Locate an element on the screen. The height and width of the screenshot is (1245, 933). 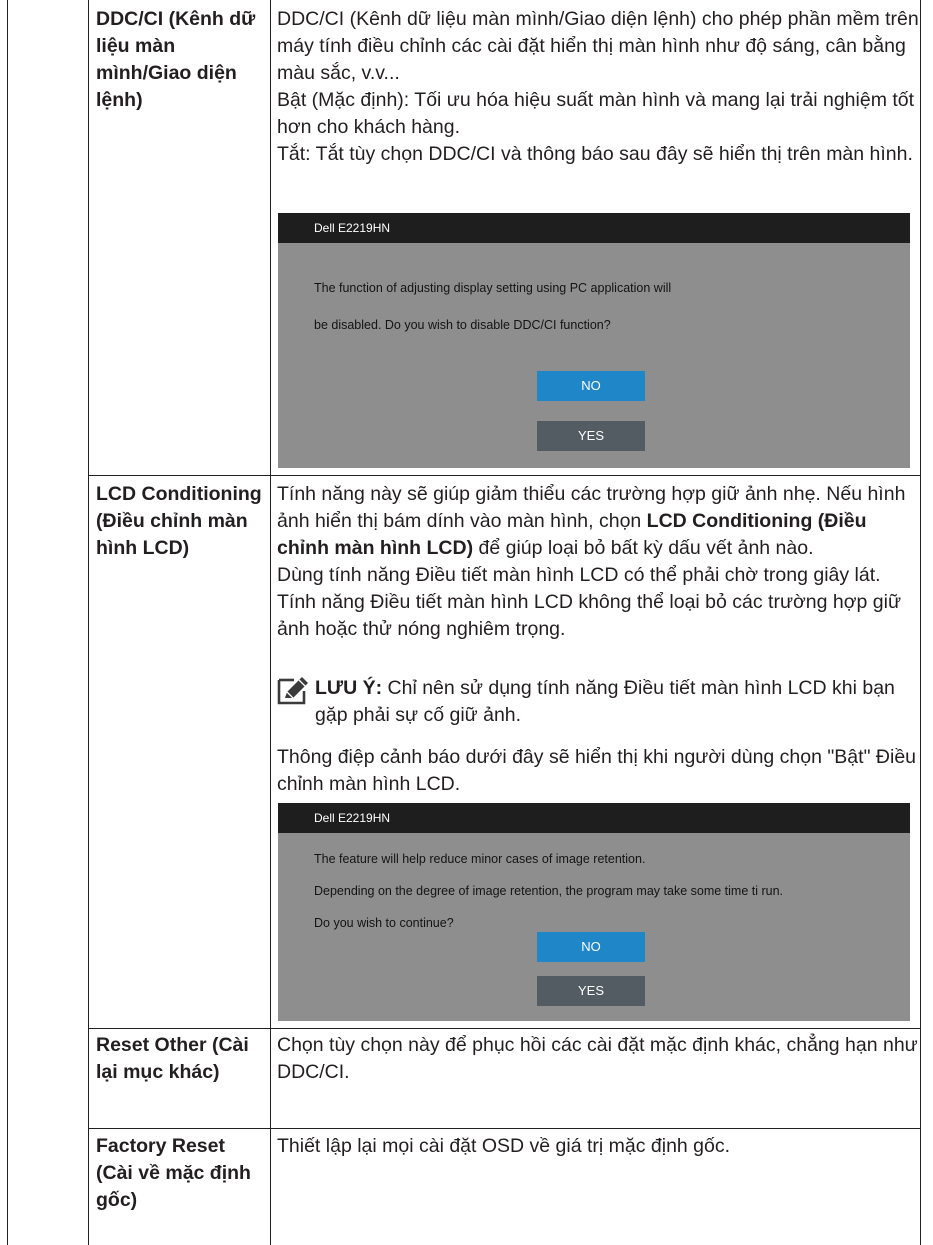
dialog-message-line: Do you wish to continue? is located at coordinates (384, 923).